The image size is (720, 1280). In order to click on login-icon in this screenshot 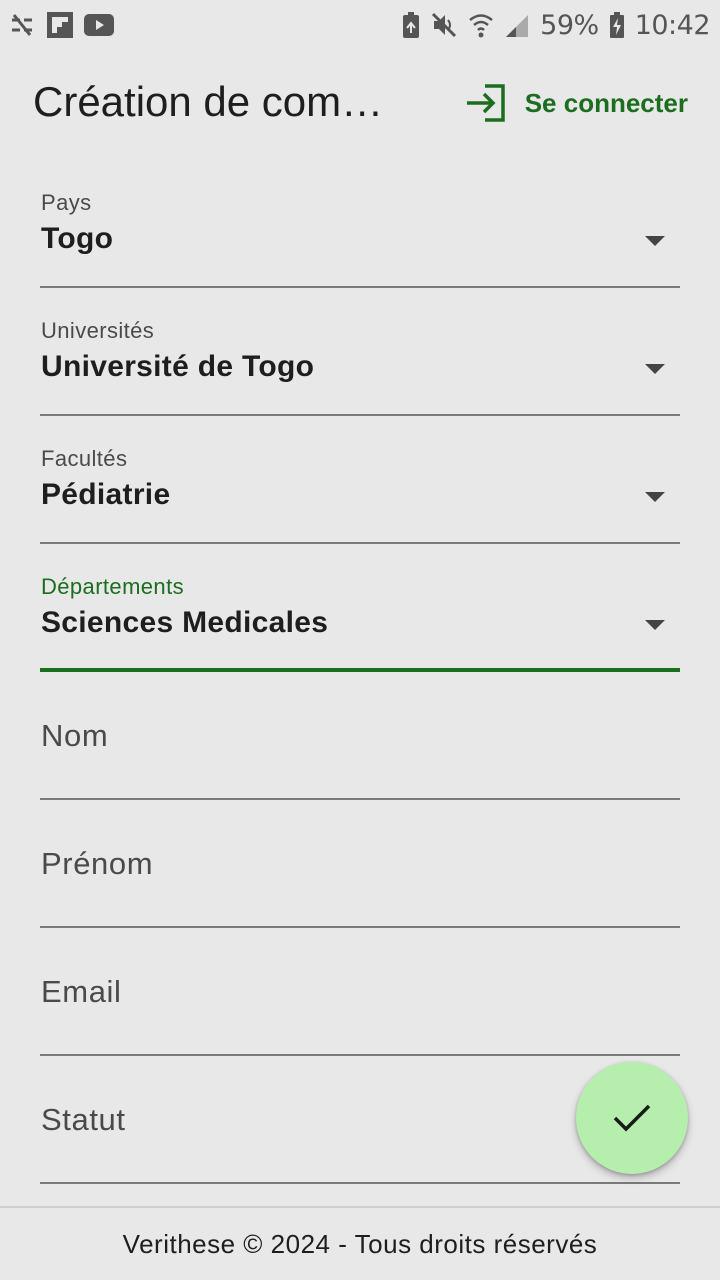, I will do `click(486, 103)`.